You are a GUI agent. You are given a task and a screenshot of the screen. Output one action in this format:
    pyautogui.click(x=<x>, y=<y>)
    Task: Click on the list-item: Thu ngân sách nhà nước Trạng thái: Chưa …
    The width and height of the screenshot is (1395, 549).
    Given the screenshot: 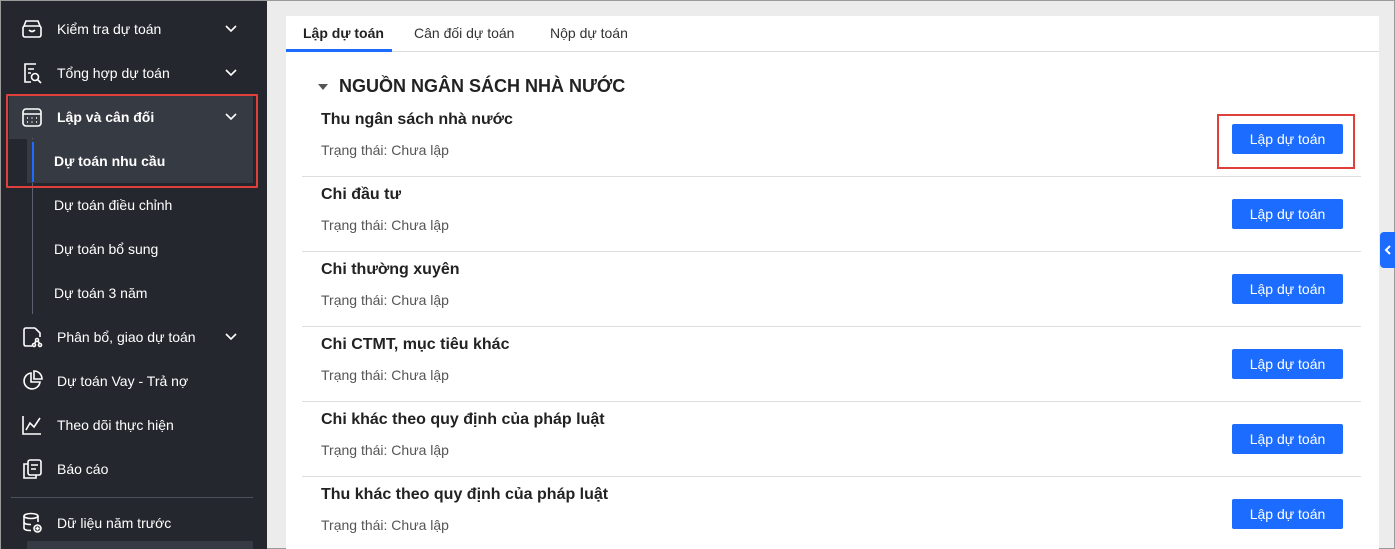 What is the action you would take?
    pyautogui.click(x=831, y=139)
    